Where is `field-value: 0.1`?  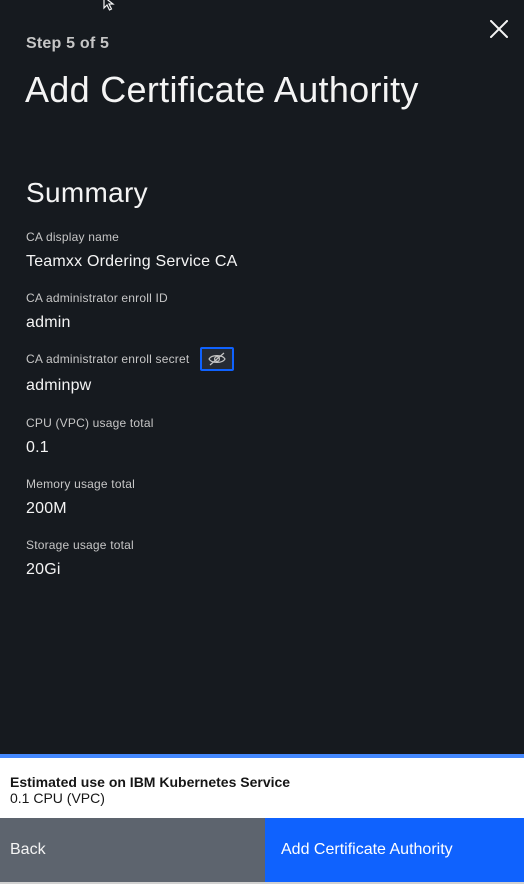 field-value: 0.1 is located at coordinates (37, 447).